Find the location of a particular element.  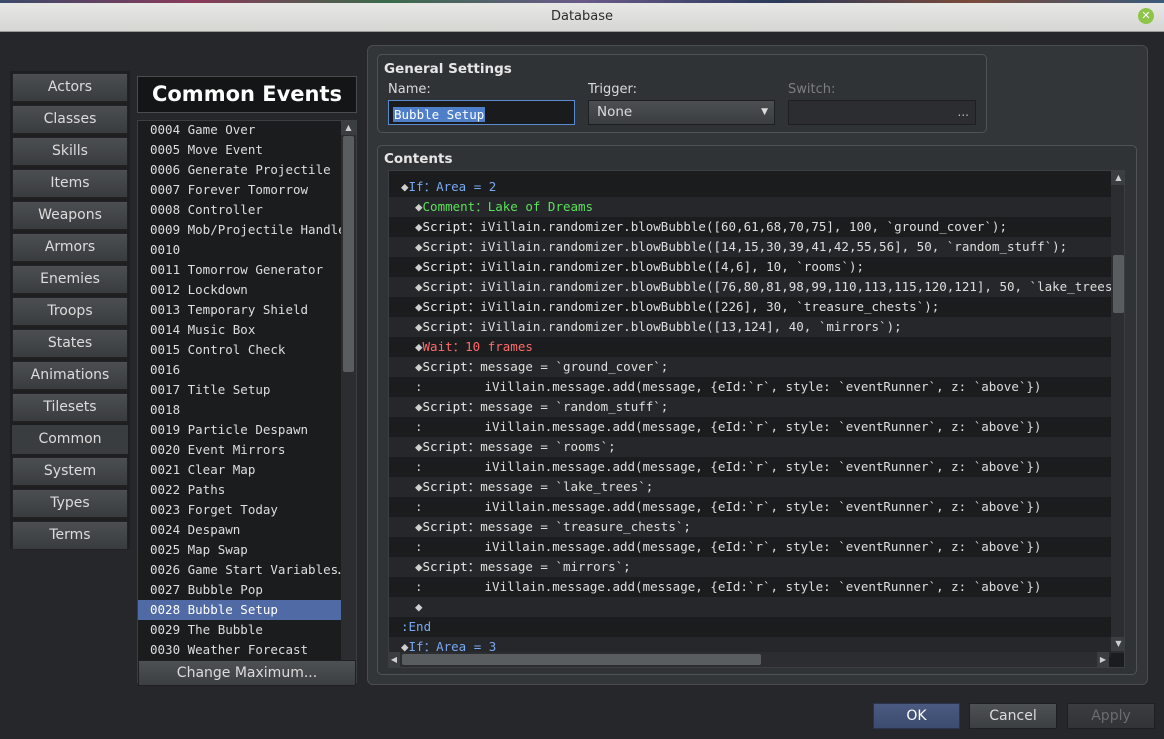

list-item: 0030 Weather Forecast is located at coordinates (240, 650).